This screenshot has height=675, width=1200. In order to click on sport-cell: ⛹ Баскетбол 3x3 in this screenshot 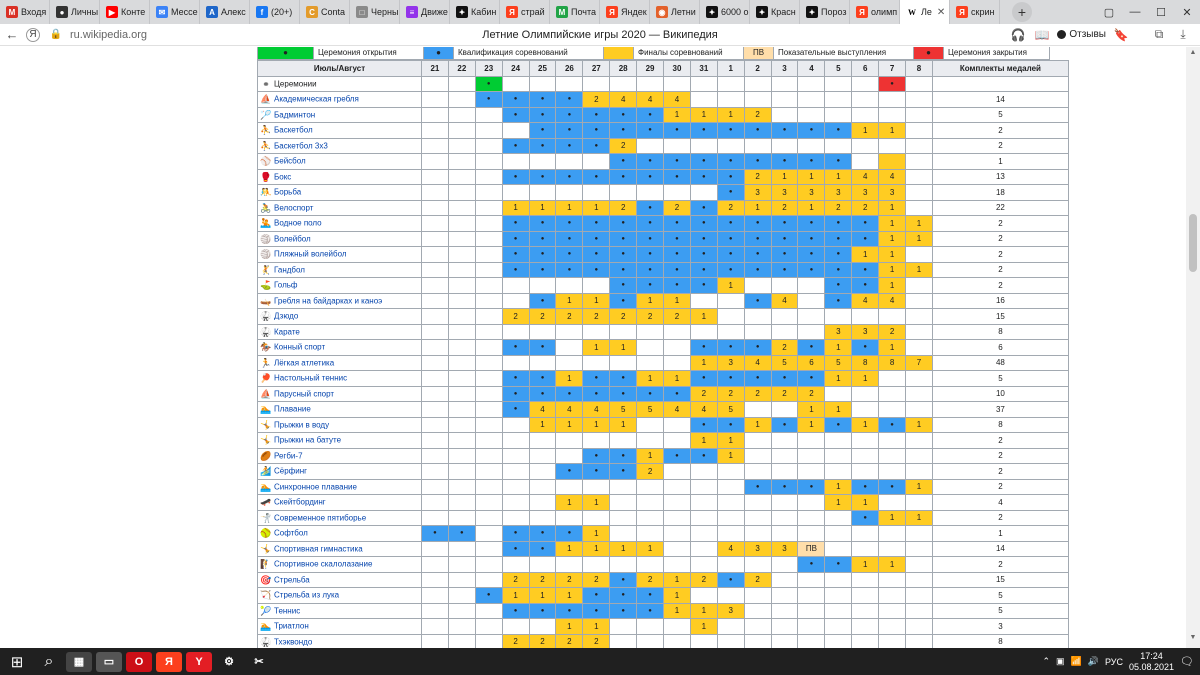, I will do `click(339, 145)`.